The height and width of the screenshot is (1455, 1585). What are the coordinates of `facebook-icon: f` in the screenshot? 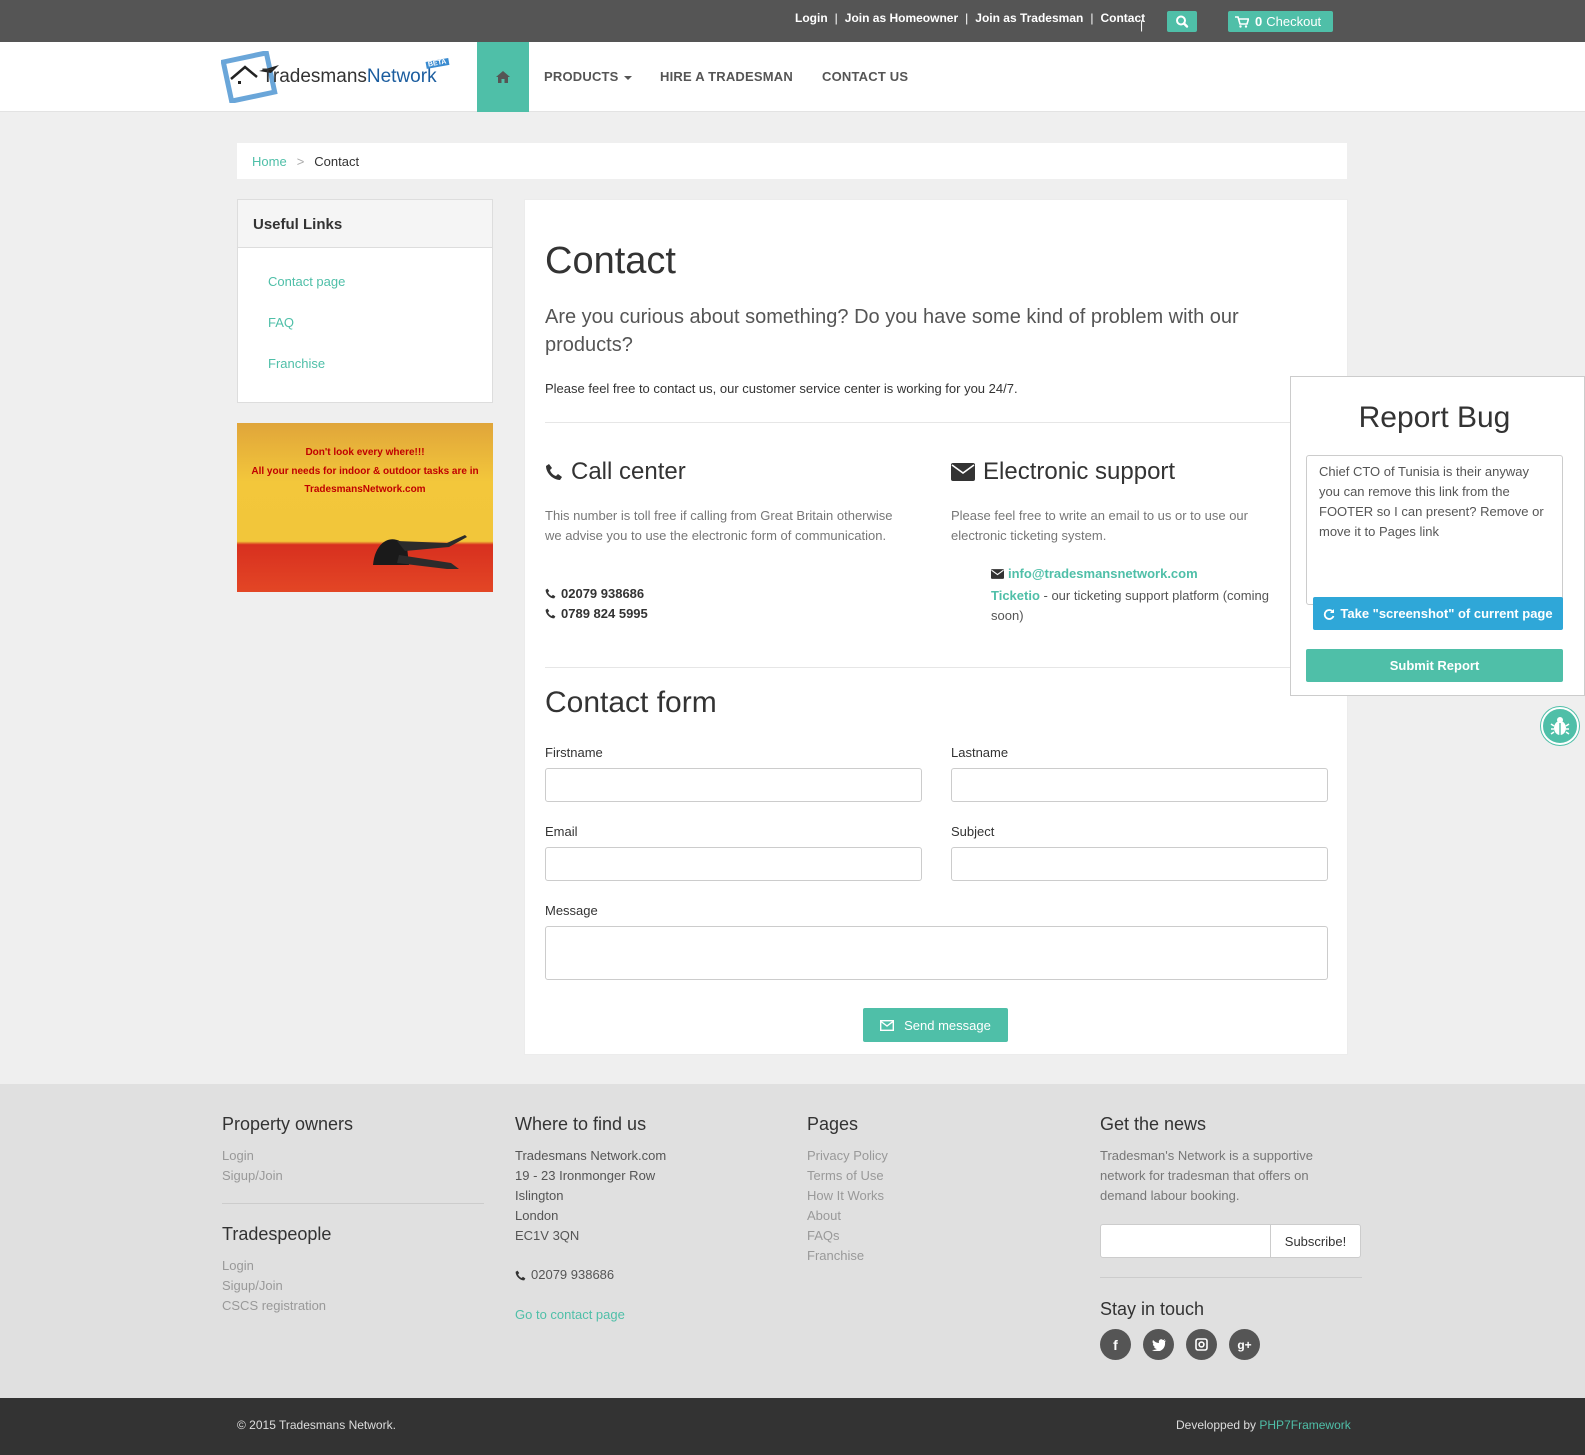 It's located at (1115, 1344).